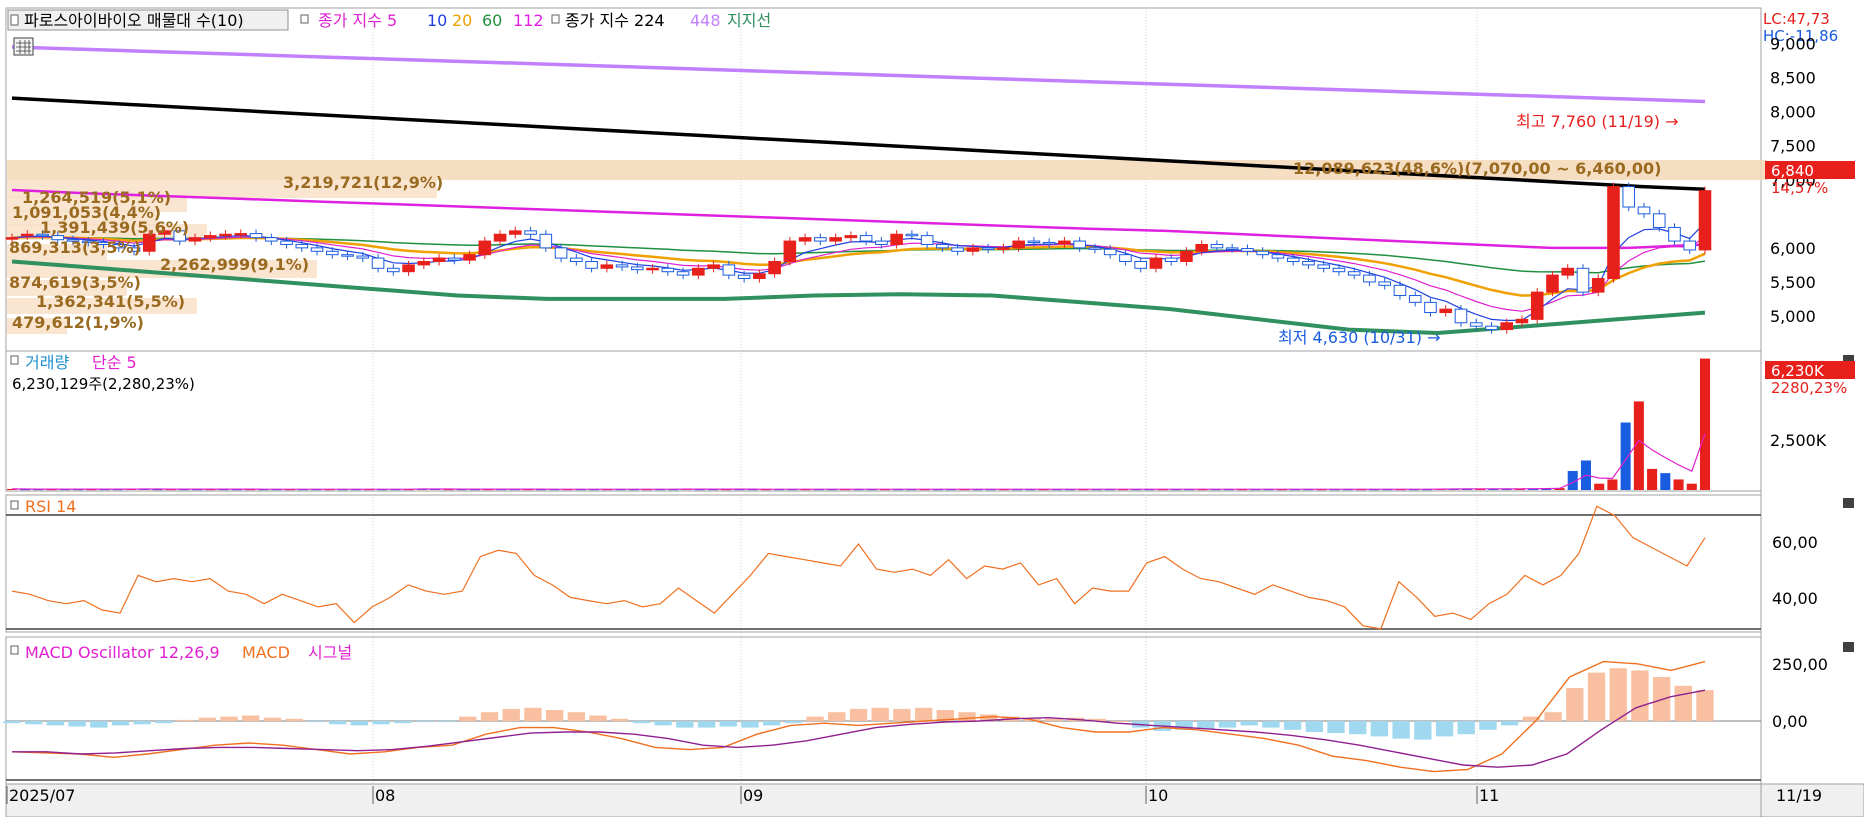 This screenshot has width=1864, height=817. I want to click on price-tick-label: 5,500, so click(1793, 282).